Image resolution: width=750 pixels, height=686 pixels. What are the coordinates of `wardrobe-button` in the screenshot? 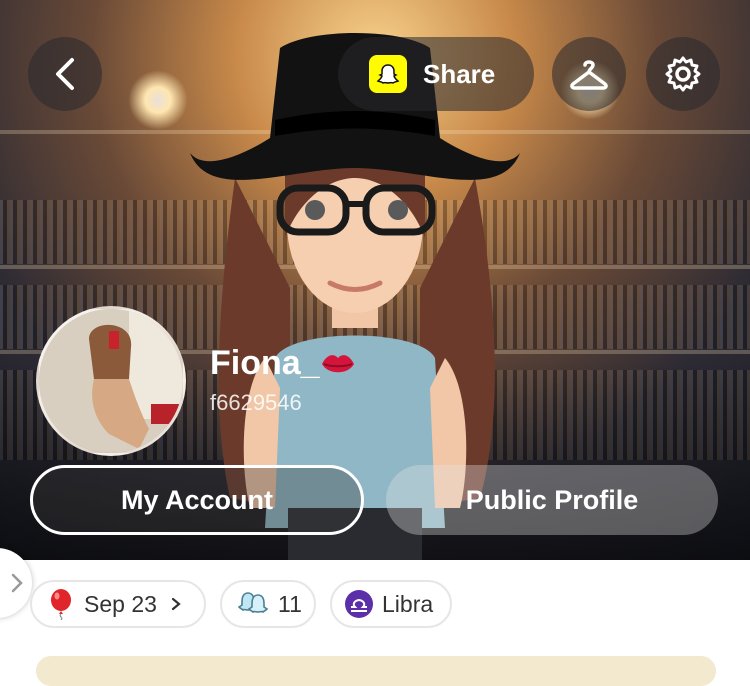 It's located at (589, 74).